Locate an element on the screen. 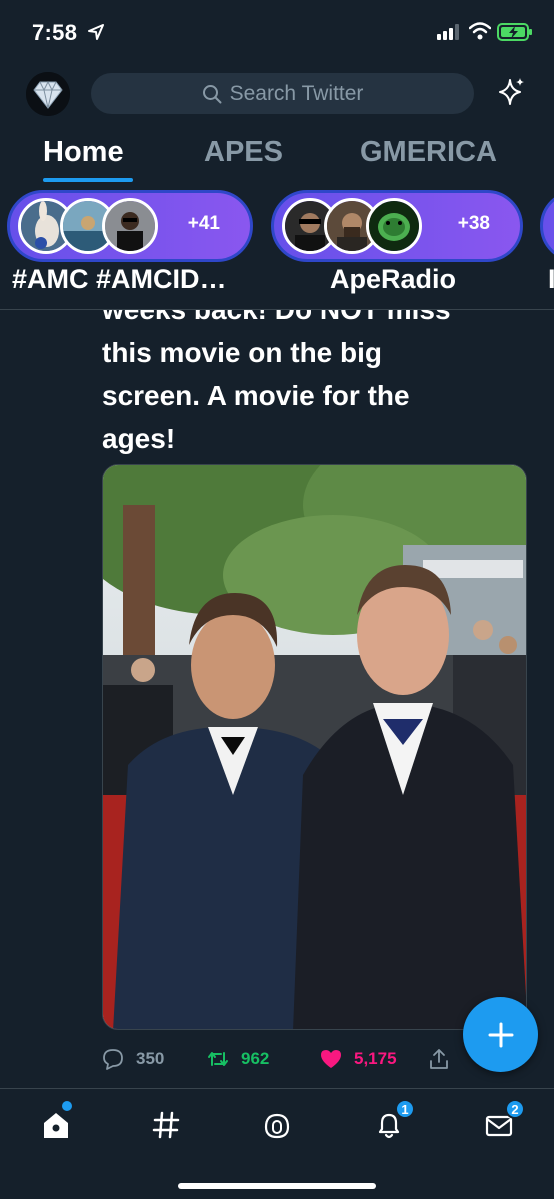 The height and width of the screenshot is (1199, 554). profile-avatar is located at coordinates (48, 94).